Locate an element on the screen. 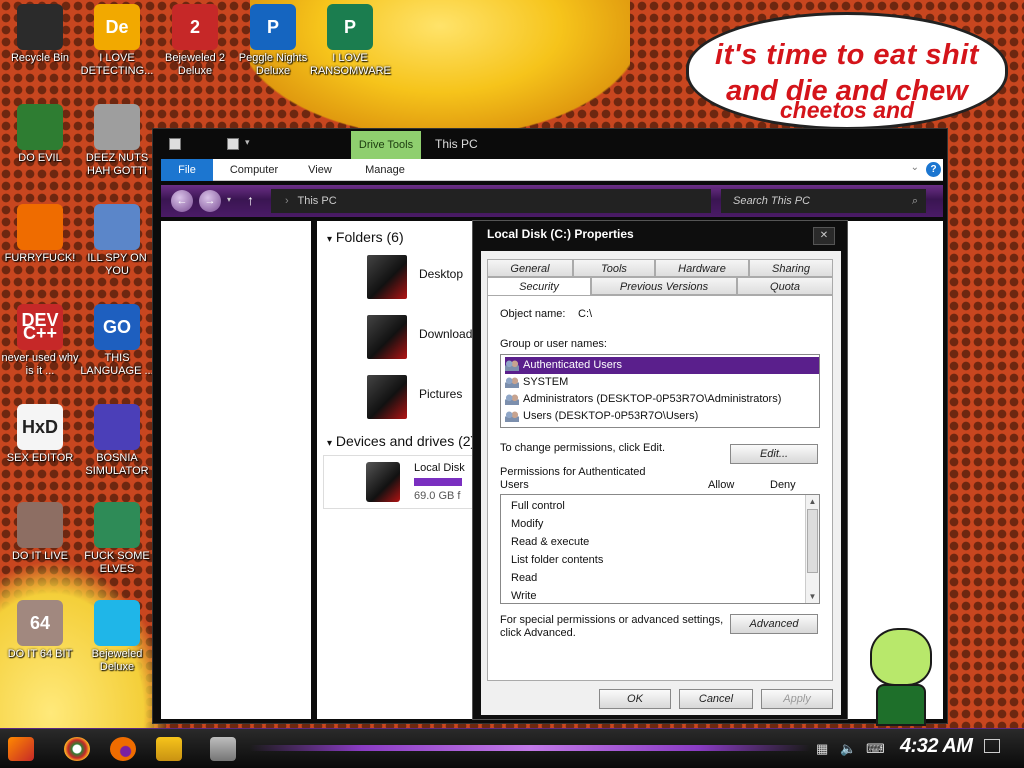 This screenshot has height=768, width=1024. firefox-taskbar-icon is located at coordinates (123, 749).